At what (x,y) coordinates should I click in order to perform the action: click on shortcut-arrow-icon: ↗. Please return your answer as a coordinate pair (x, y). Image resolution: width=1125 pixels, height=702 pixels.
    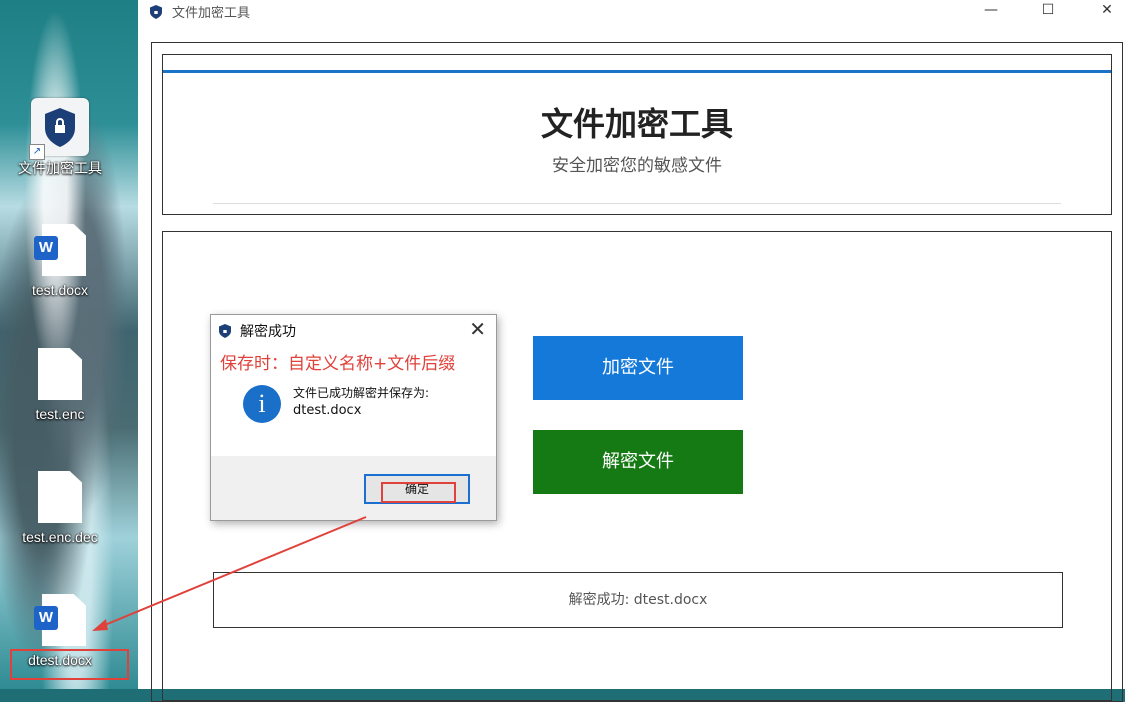
    Looking at the image, I should click on (37, 152).